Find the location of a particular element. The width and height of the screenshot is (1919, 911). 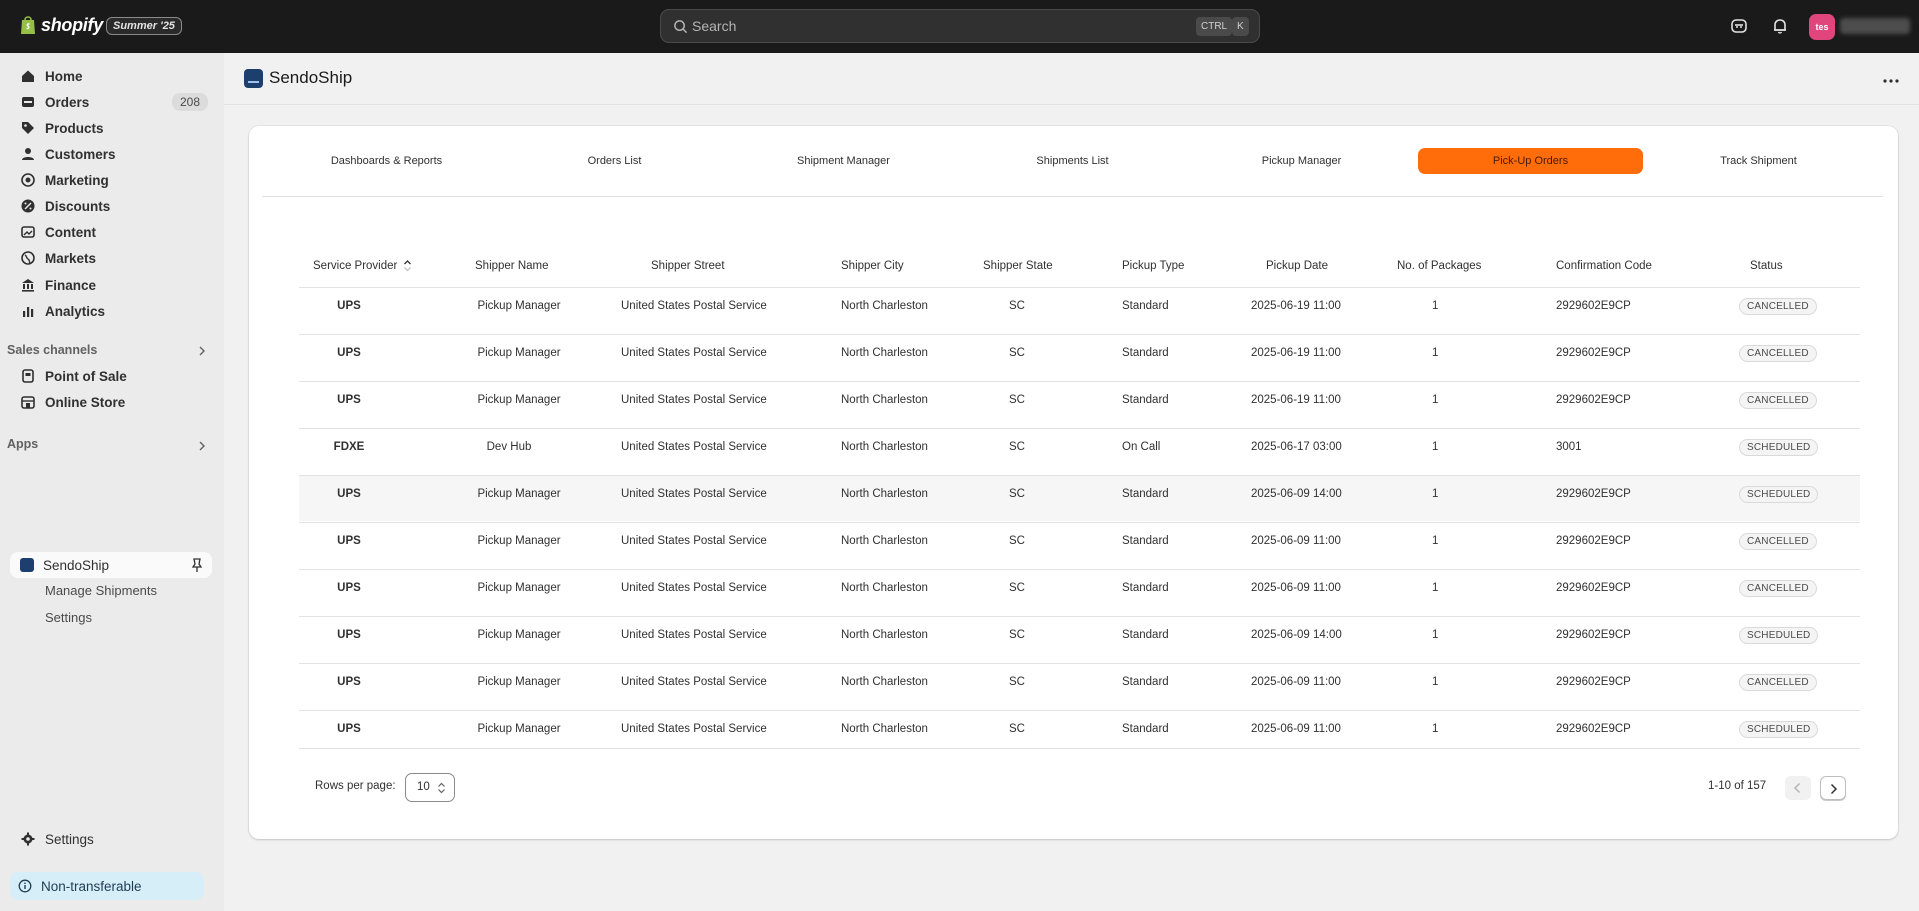

bell-icon is located at coordinates (1780, 26).